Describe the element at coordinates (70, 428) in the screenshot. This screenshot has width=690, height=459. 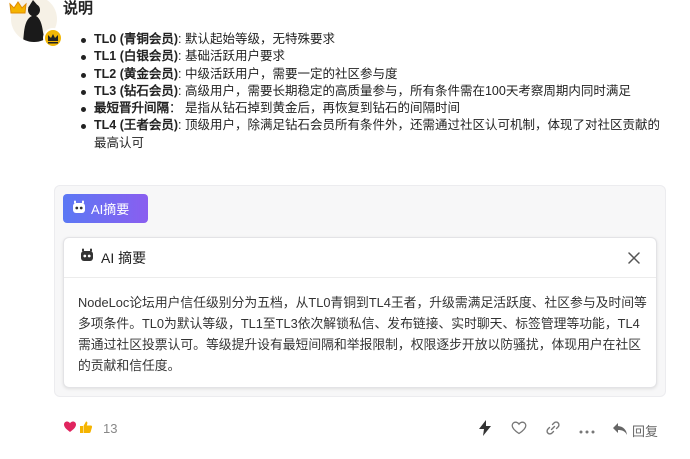
I see `heart-icon` at that location.